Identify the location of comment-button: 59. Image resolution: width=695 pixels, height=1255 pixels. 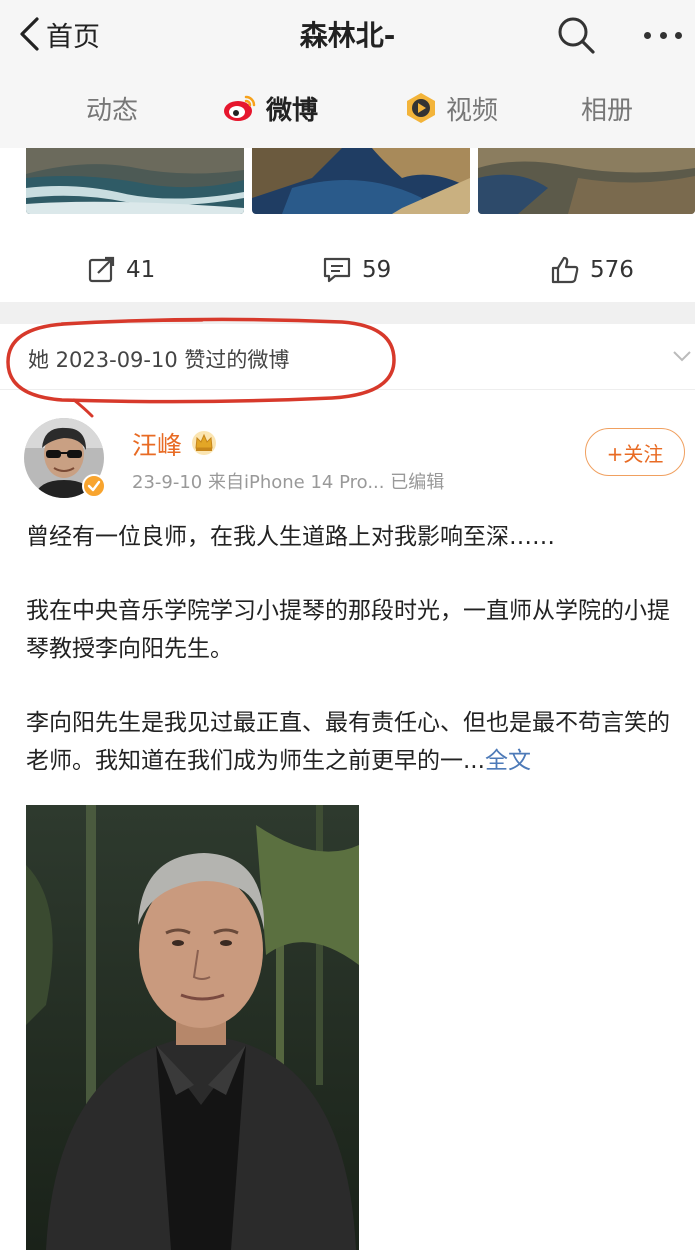
(356, 270).